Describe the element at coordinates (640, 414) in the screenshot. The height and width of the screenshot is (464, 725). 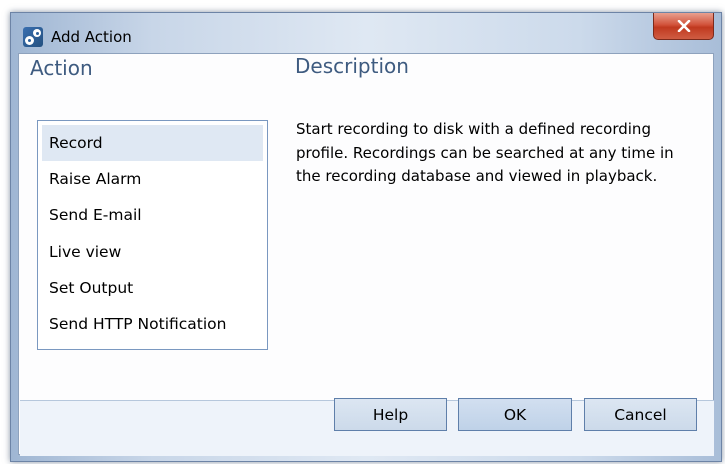
I see `cancel-button: Cancel` at that location.